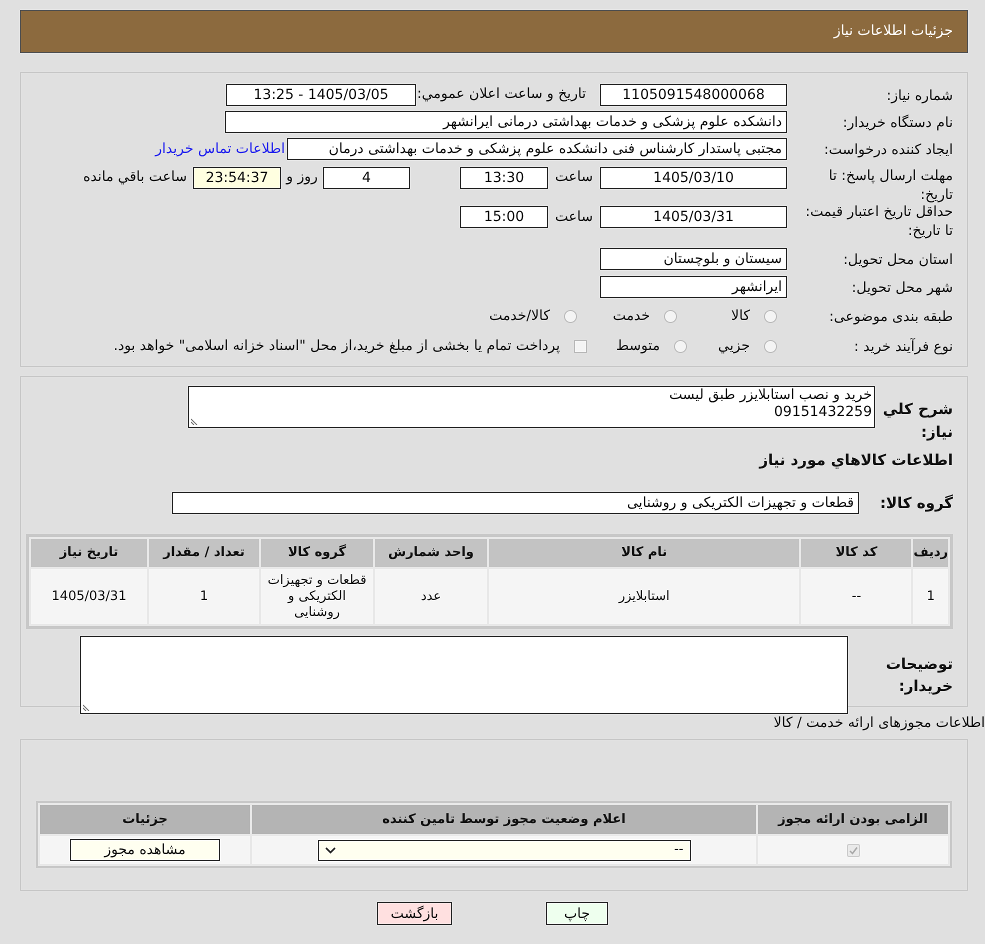  I want to click on required-checkbox, so click(853, 850).